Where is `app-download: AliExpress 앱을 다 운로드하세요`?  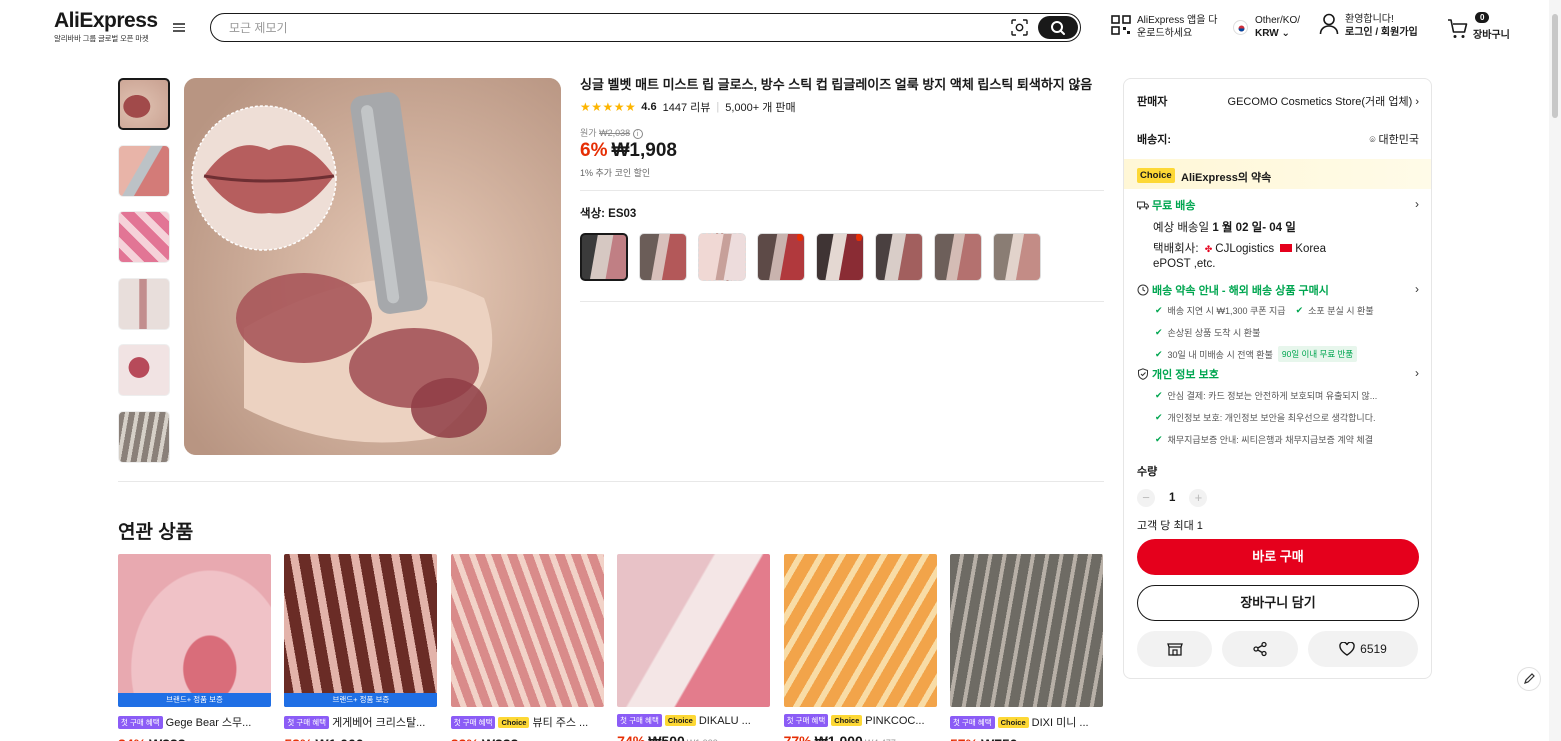 app-download: AliExpress 앱을 다 운로드하세요 is located at coordinates (1164, 27).